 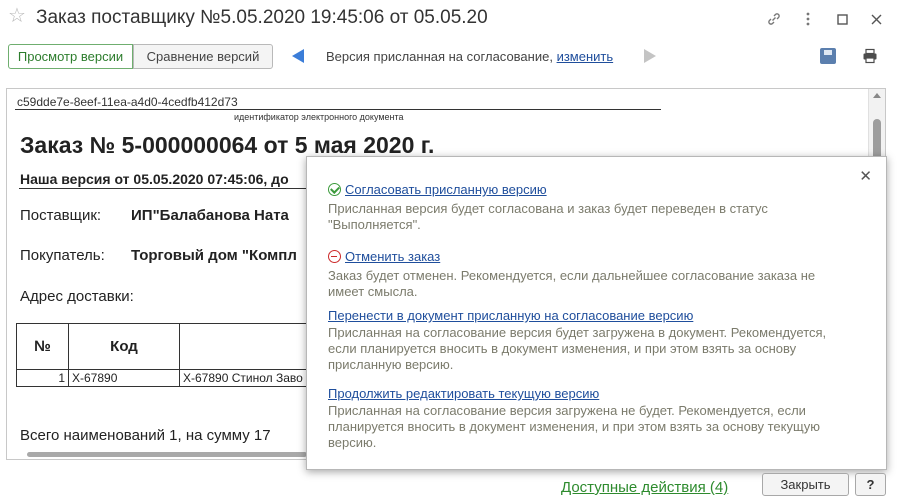 I want to click on total-text: Всего наименований 1, на сумму 17, so click(x=145, y=435).